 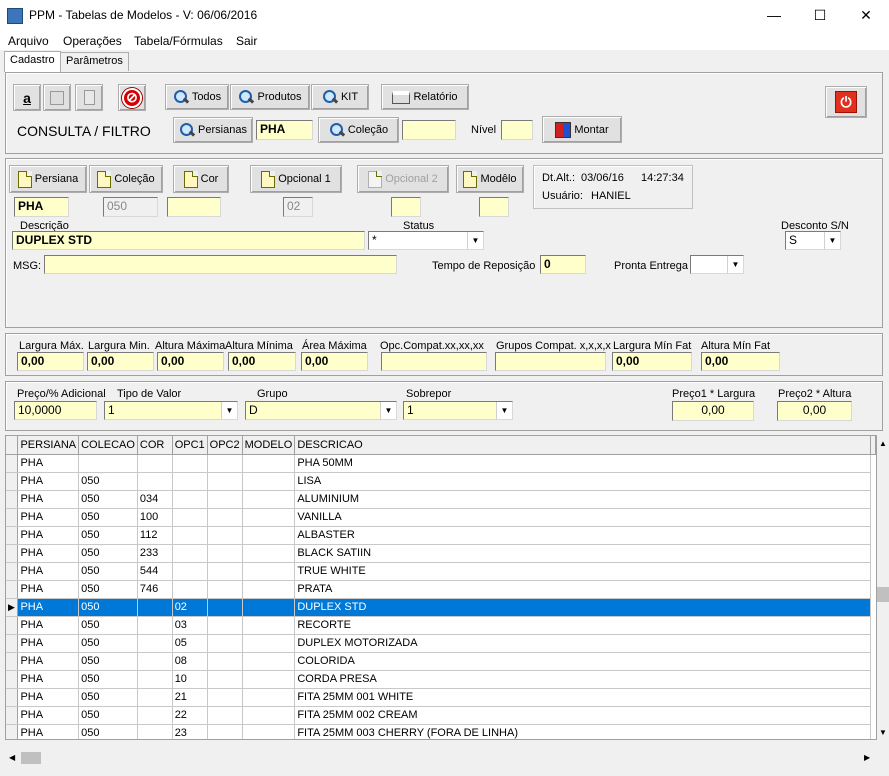 What do you see at coordinates (190, 697) in the screenshot?
I see `table-cell: 21` at bounding box center [190, 697].